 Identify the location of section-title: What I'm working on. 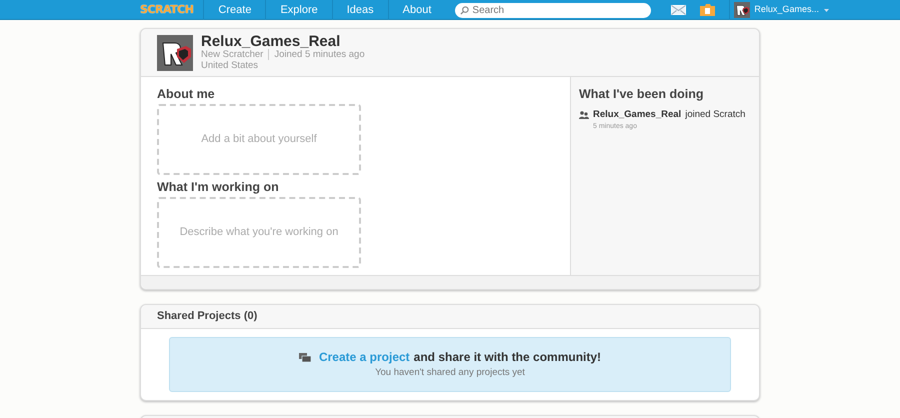
(218, 187).